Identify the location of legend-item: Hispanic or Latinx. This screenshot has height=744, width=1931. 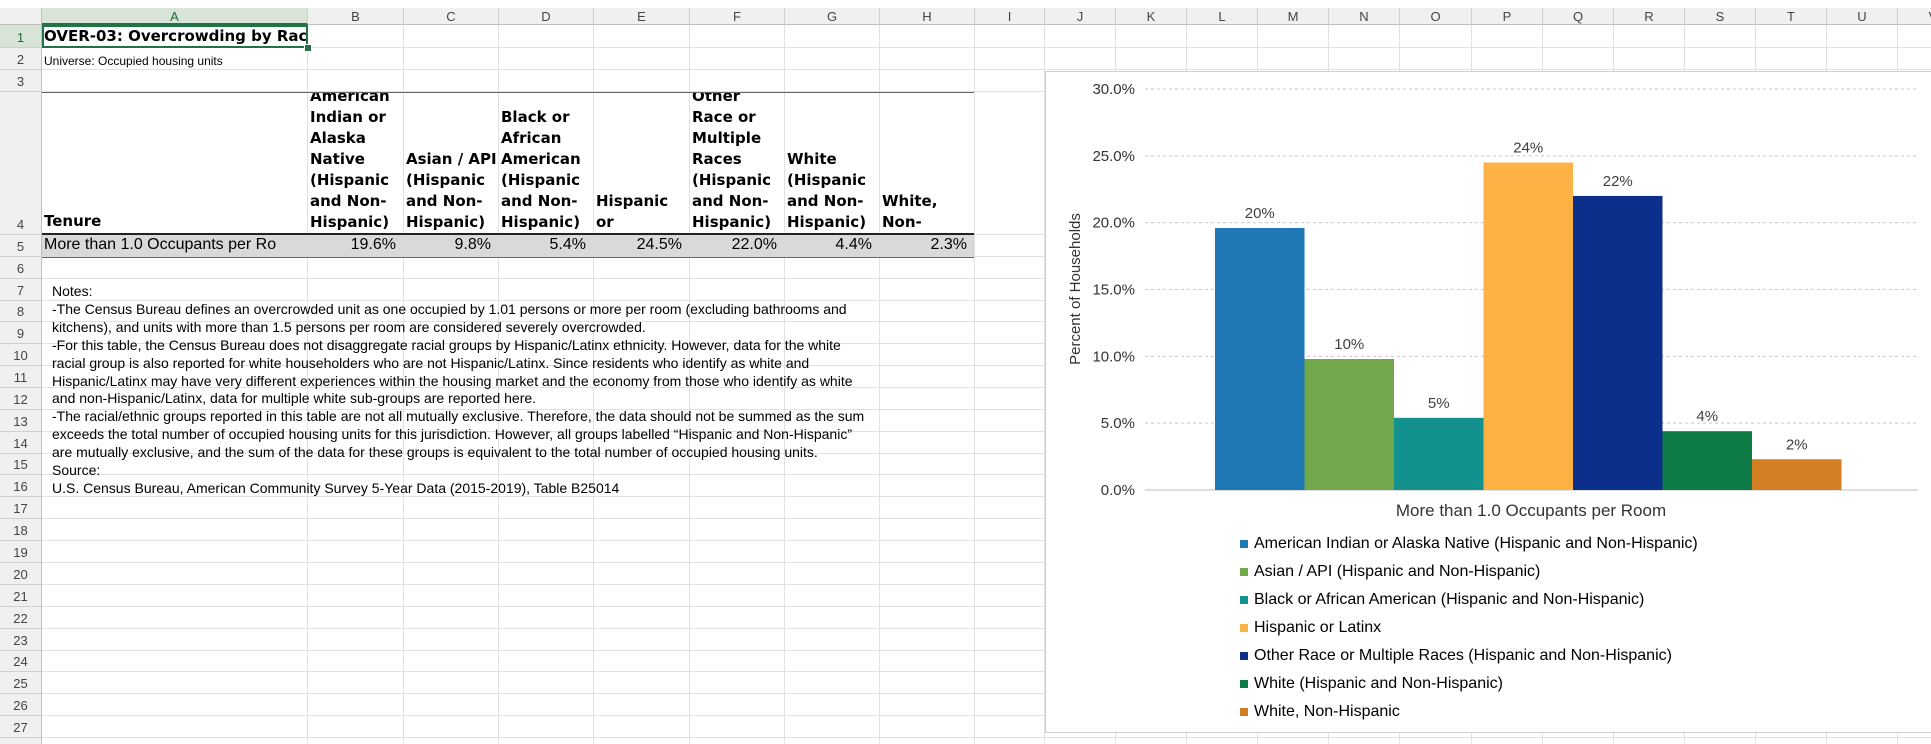
(1310, 628).